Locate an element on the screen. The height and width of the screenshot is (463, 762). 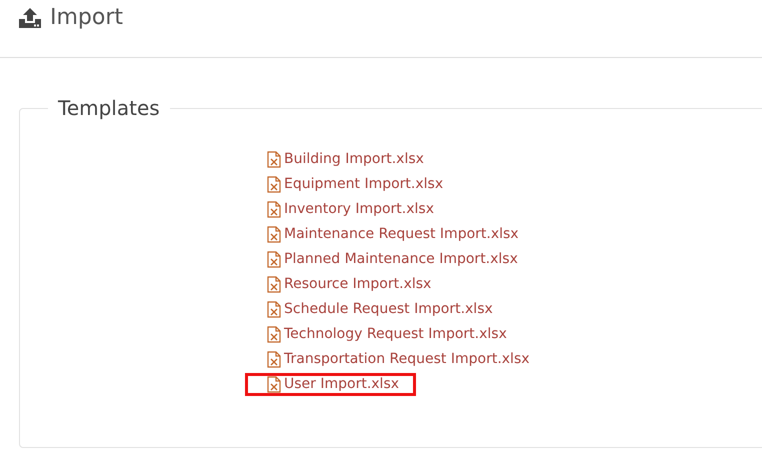
file-link: Maintenance Request Import.xlsx is located at coordinates (390, 234).